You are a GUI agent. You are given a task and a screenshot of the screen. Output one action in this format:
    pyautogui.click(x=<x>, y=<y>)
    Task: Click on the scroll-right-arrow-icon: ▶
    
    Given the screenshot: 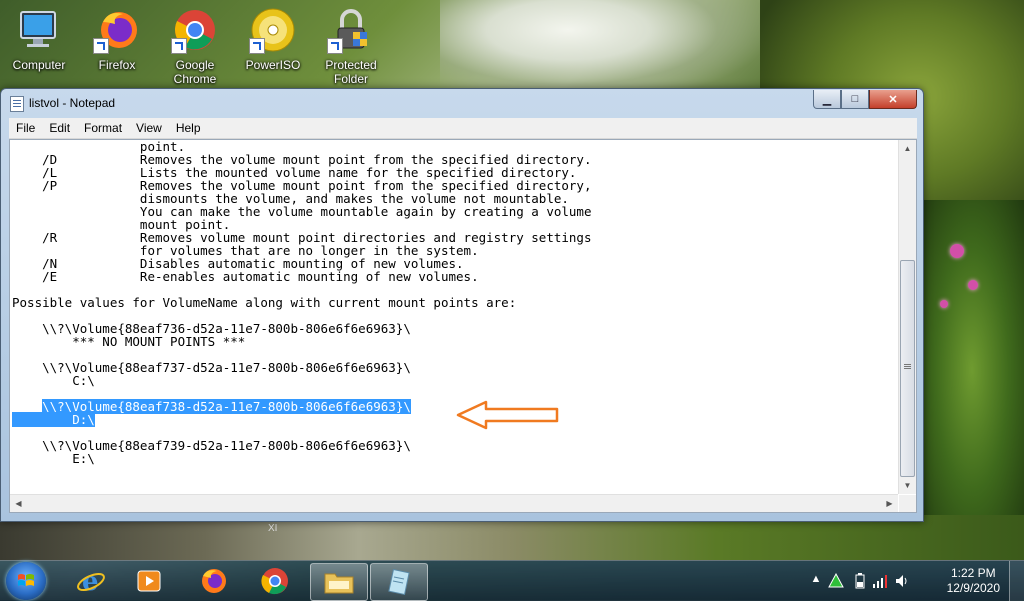 What is the action you would take?
    pyautogui.click(x=889, y=503)
    